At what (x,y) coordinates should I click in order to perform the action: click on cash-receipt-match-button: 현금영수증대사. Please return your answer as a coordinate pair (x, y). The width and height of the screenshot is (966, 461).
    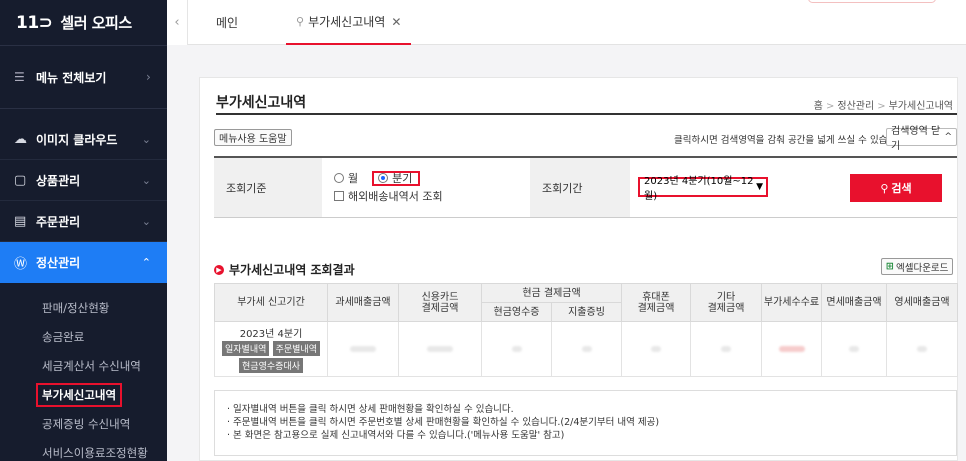
    Looking at the image, I should click on (271, 365).